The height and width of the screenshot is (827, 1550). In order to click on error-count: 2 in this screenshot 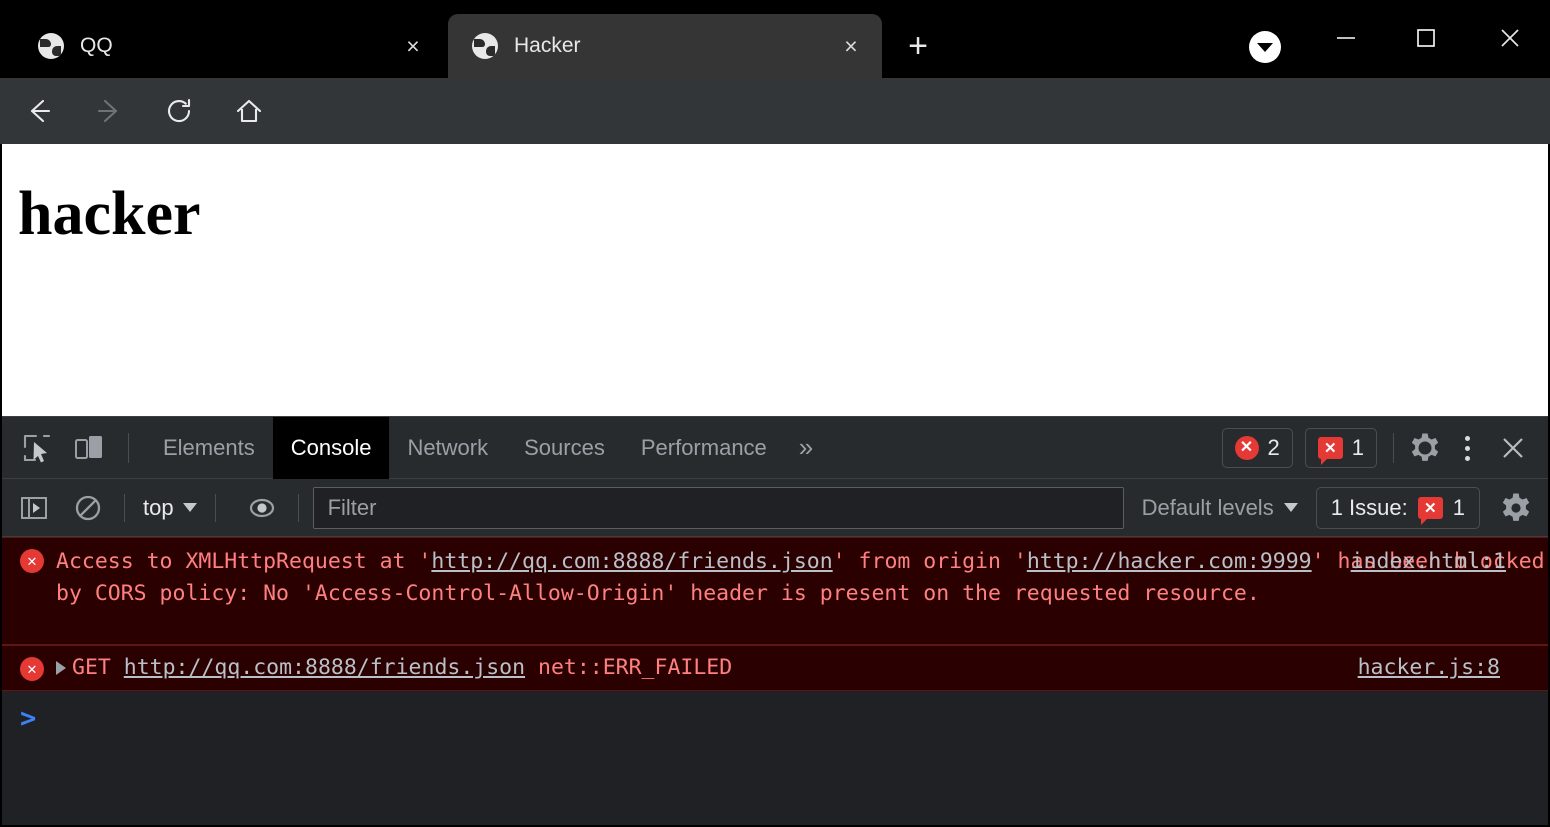, I will do `click(1273, 447)`.